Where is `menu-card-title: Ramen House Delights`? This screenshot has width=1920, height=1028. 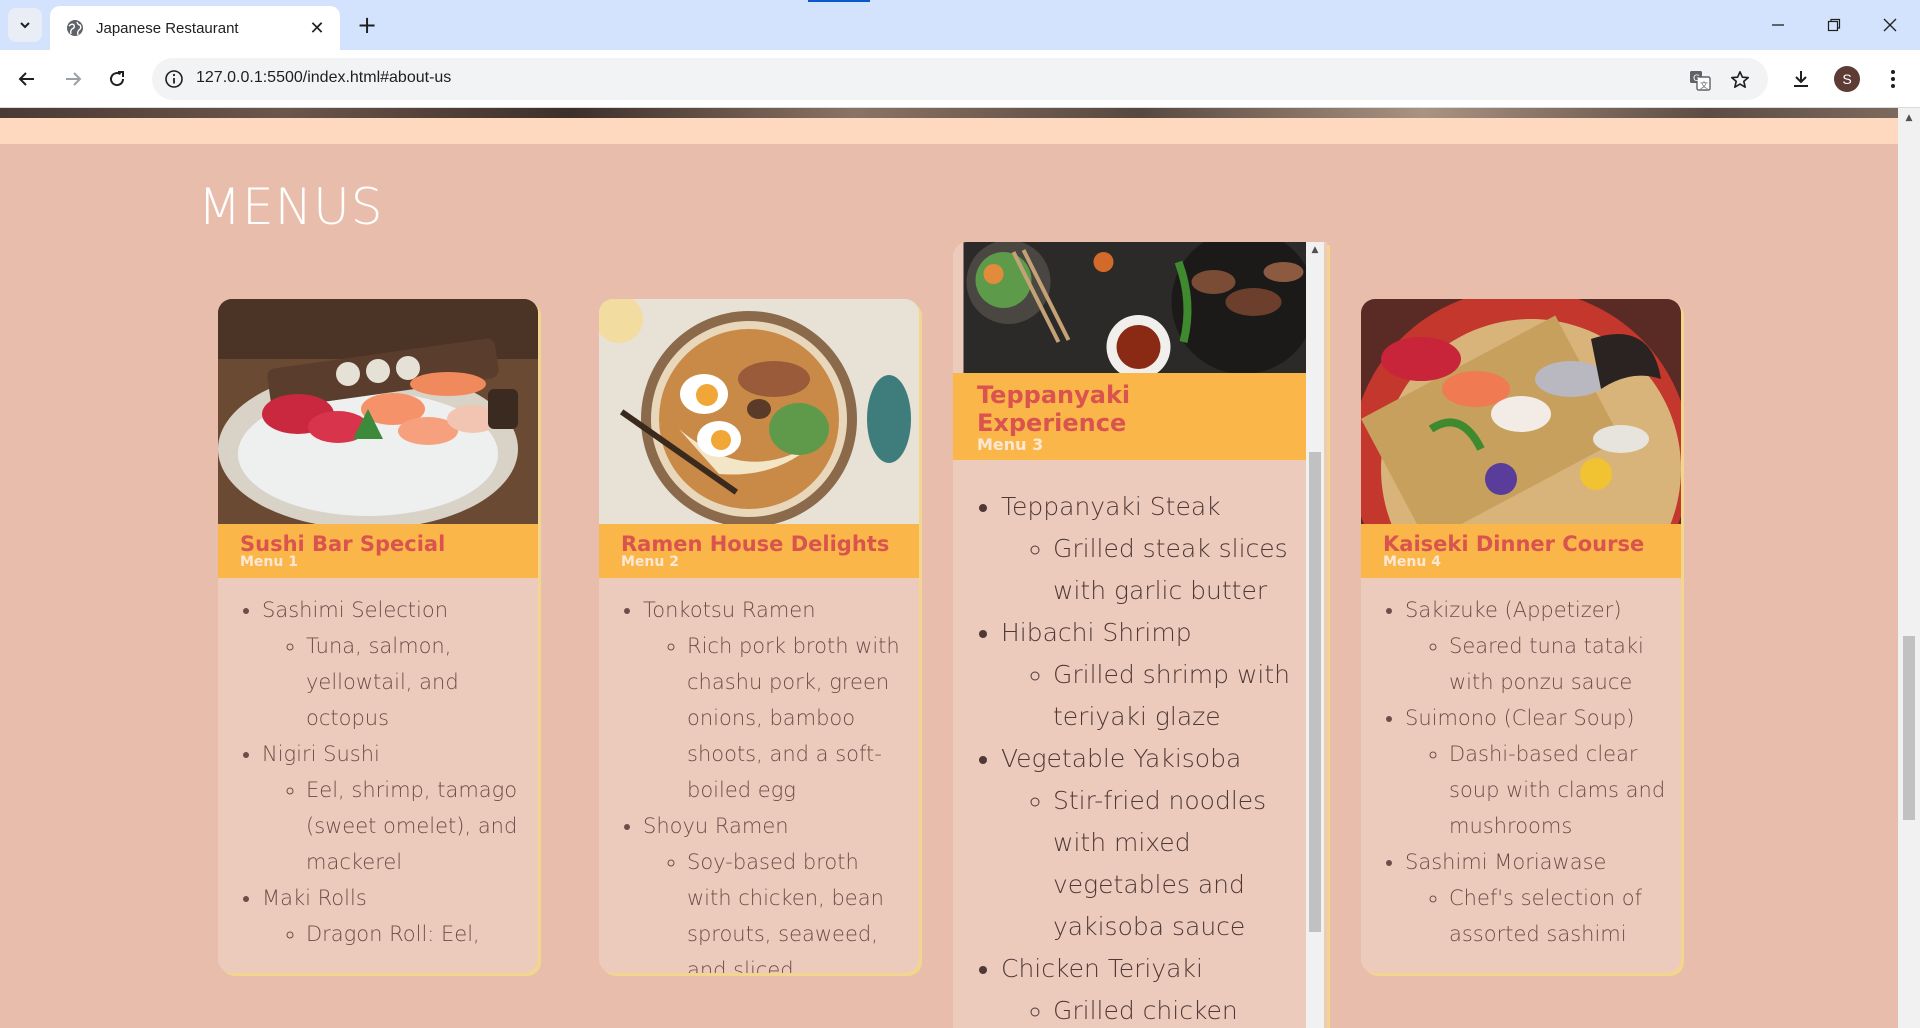 menu-card-title: Ramen House Delights is located at coordinates (755, 544).